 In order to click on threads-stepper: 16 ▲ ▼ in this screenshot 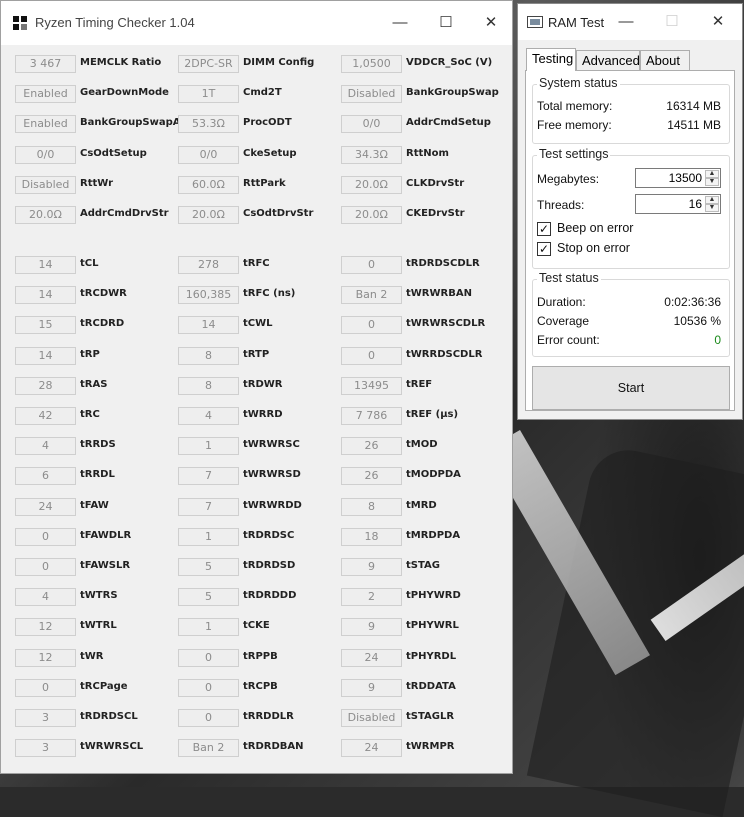, I will do `click(678, 204)`.